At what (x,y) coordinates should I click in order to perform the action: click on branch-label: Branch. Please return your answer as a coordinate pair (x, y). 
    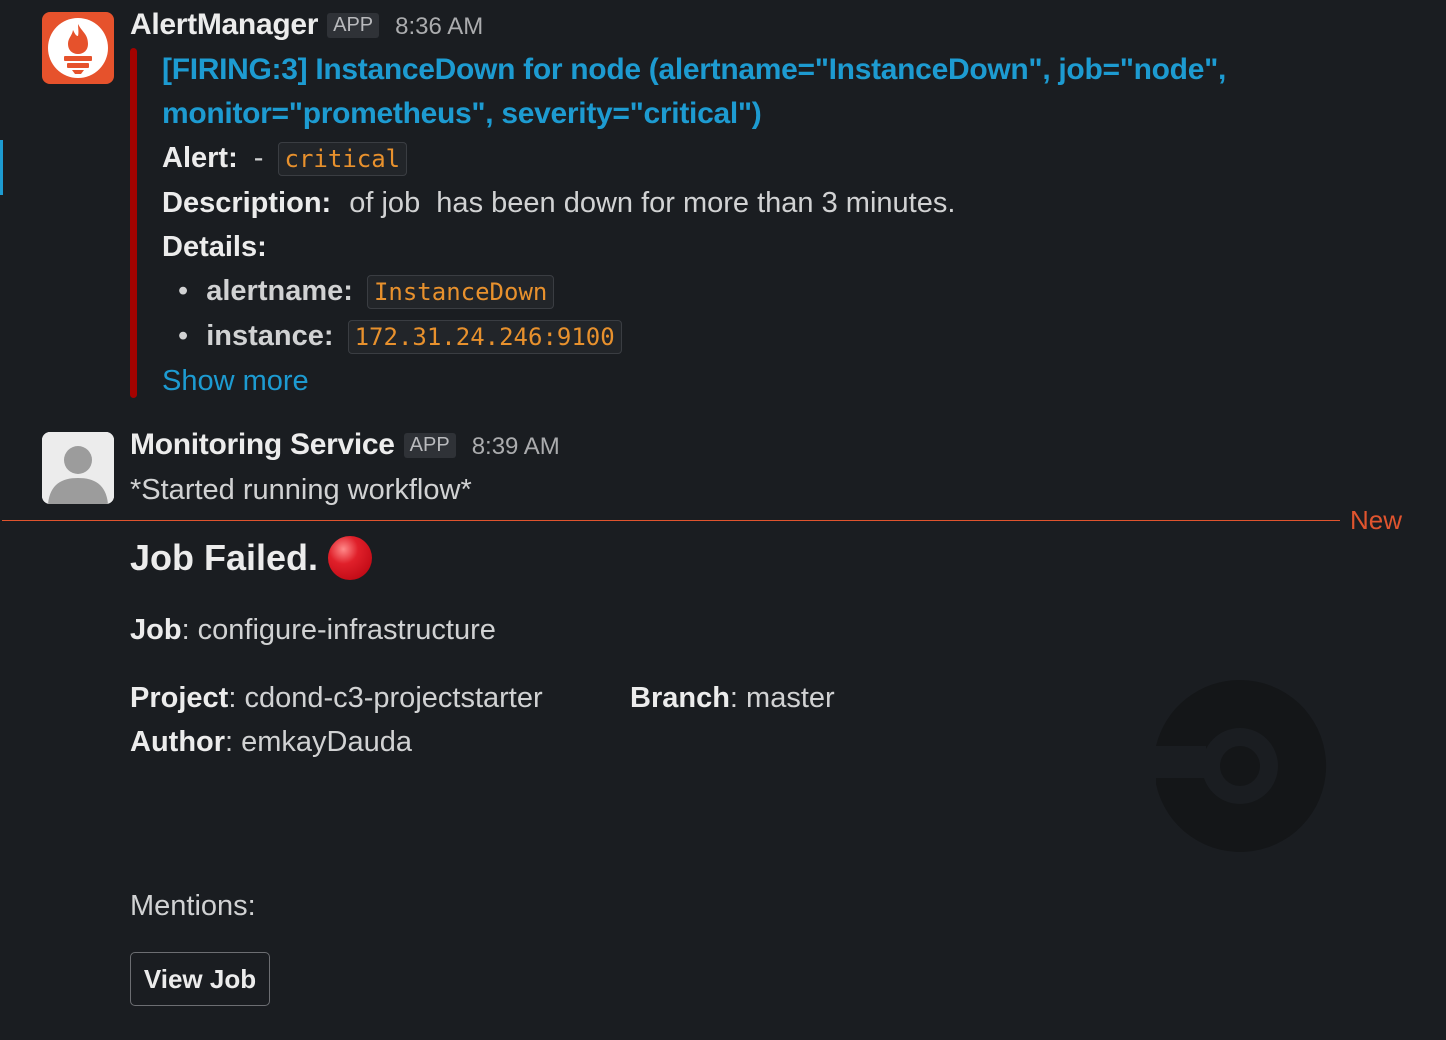
    Looking at the image, I should click on (680, 698).